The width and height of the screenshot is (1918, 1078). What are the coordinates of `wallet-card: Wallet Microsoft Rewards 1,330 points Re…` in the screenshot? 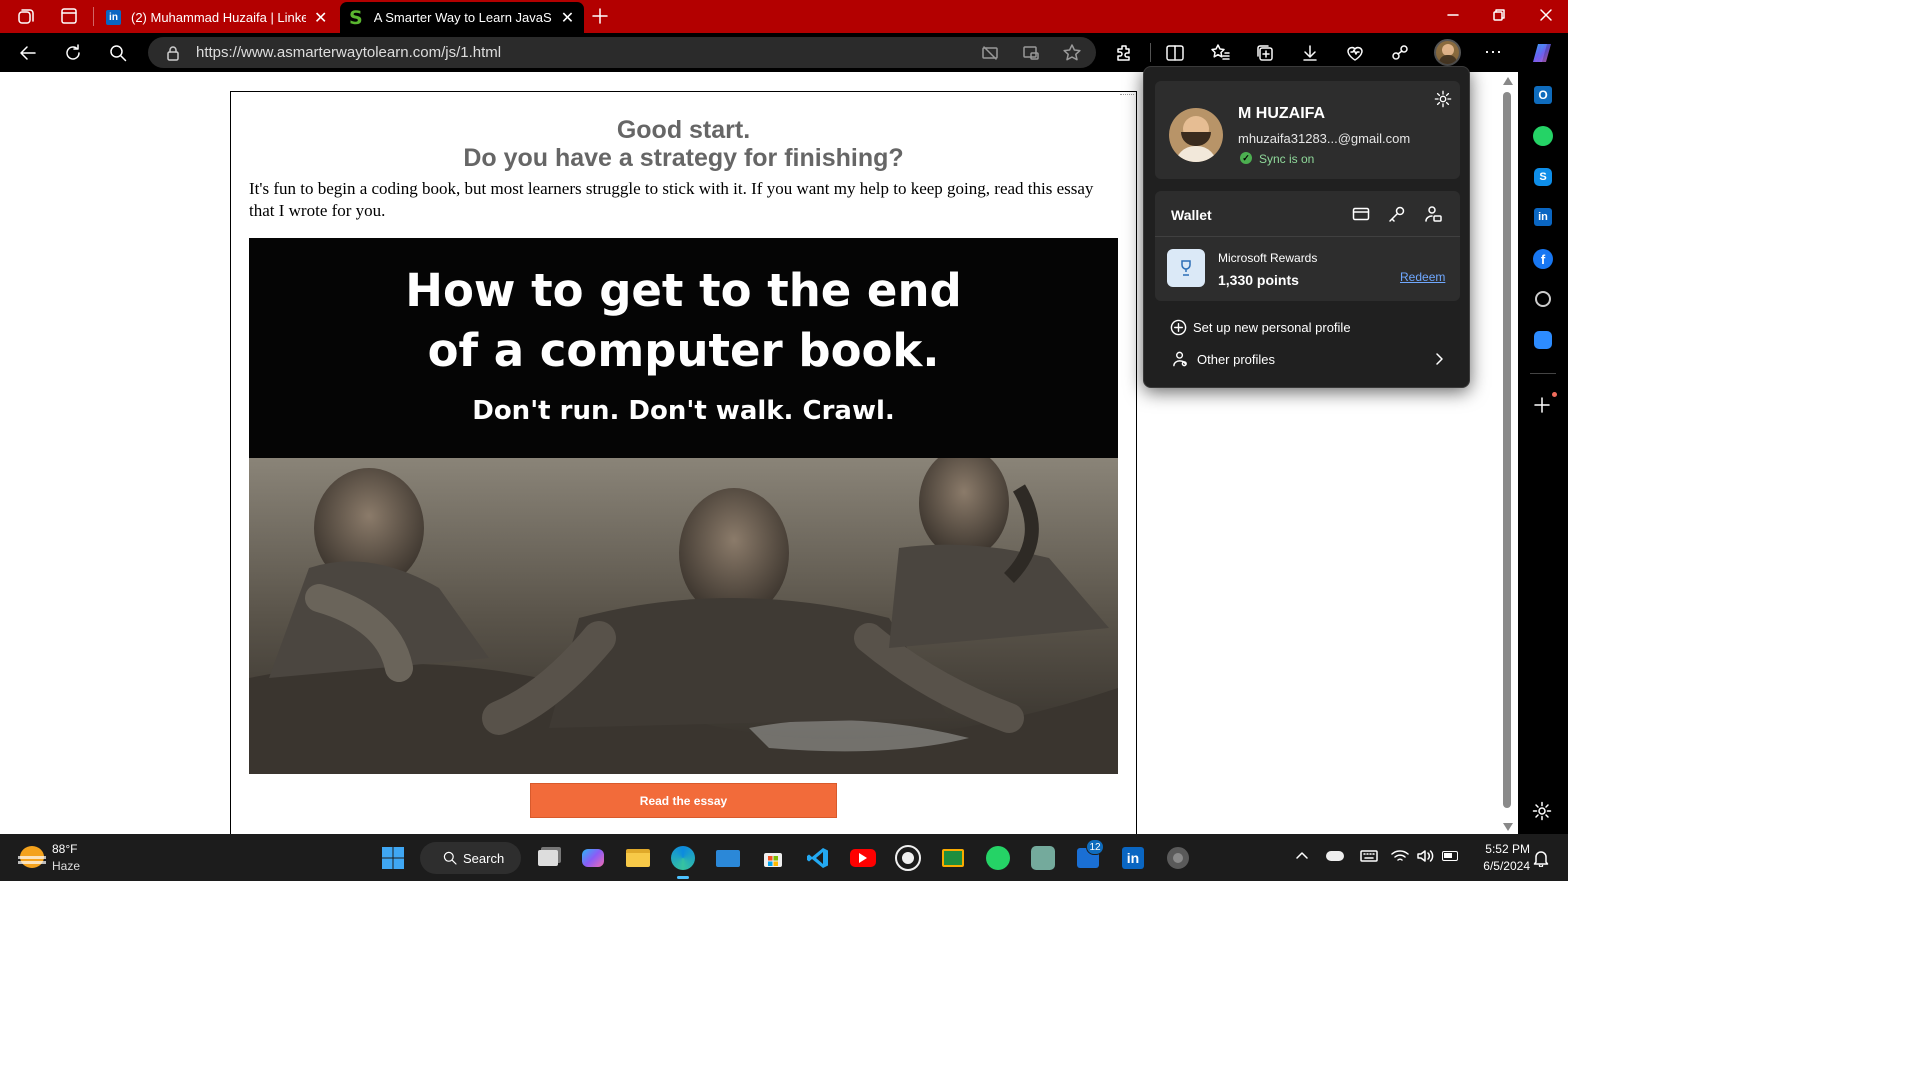 It's located at (1307, 246).